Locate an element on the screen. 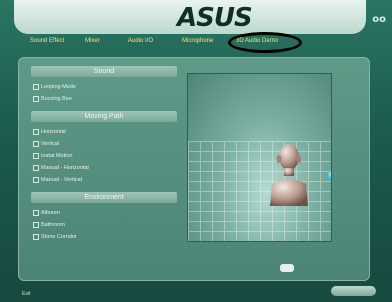  option-horizontal: Horizontal is located at coordinates (105, 132).